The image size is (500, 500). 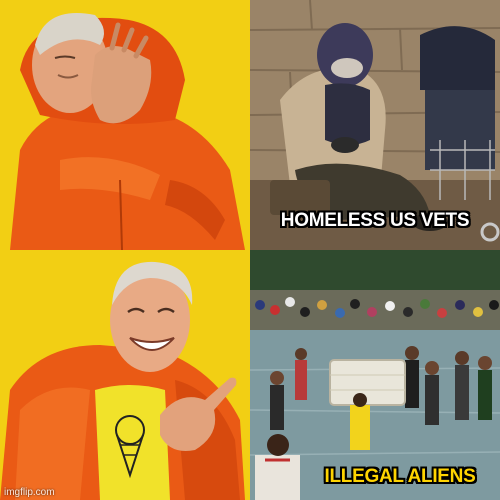 I want to click on bottom-caption: ILLEGAL ALIENS, so click(x=400, y=476).